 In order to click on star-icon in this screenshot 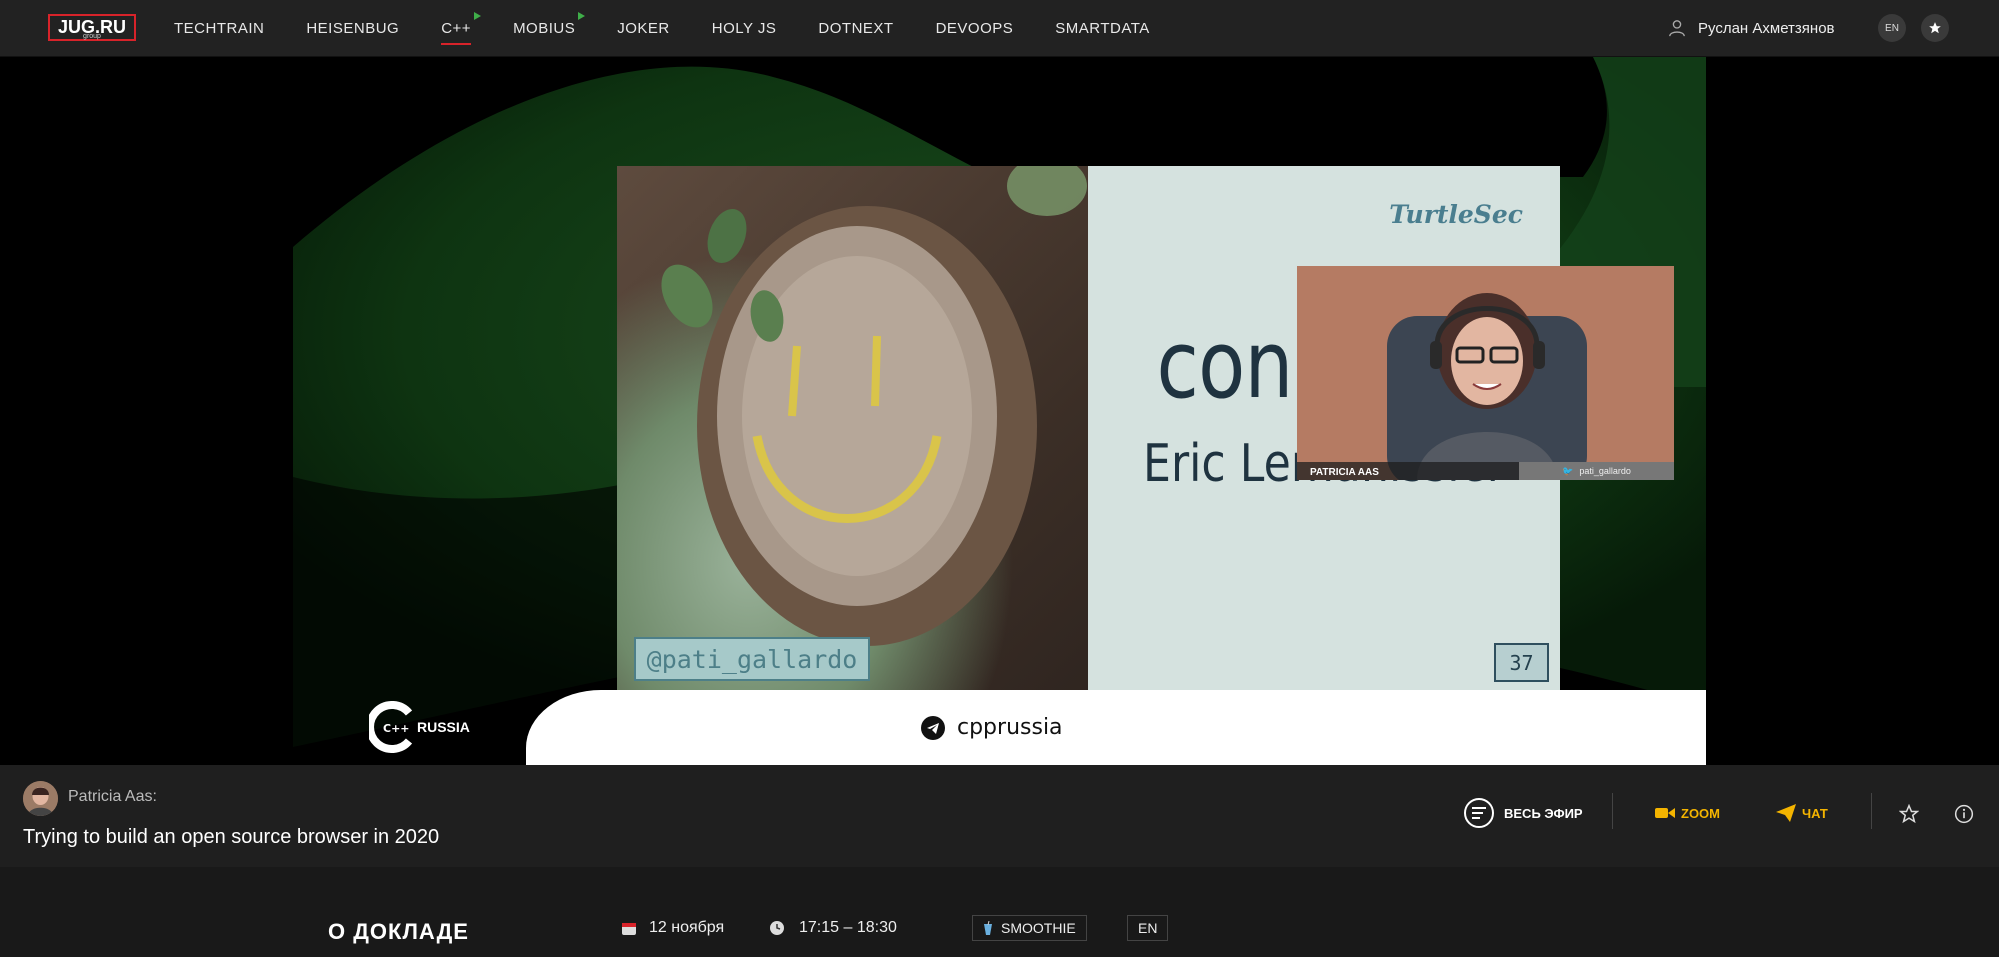, I will do `click(1935, 28)`.